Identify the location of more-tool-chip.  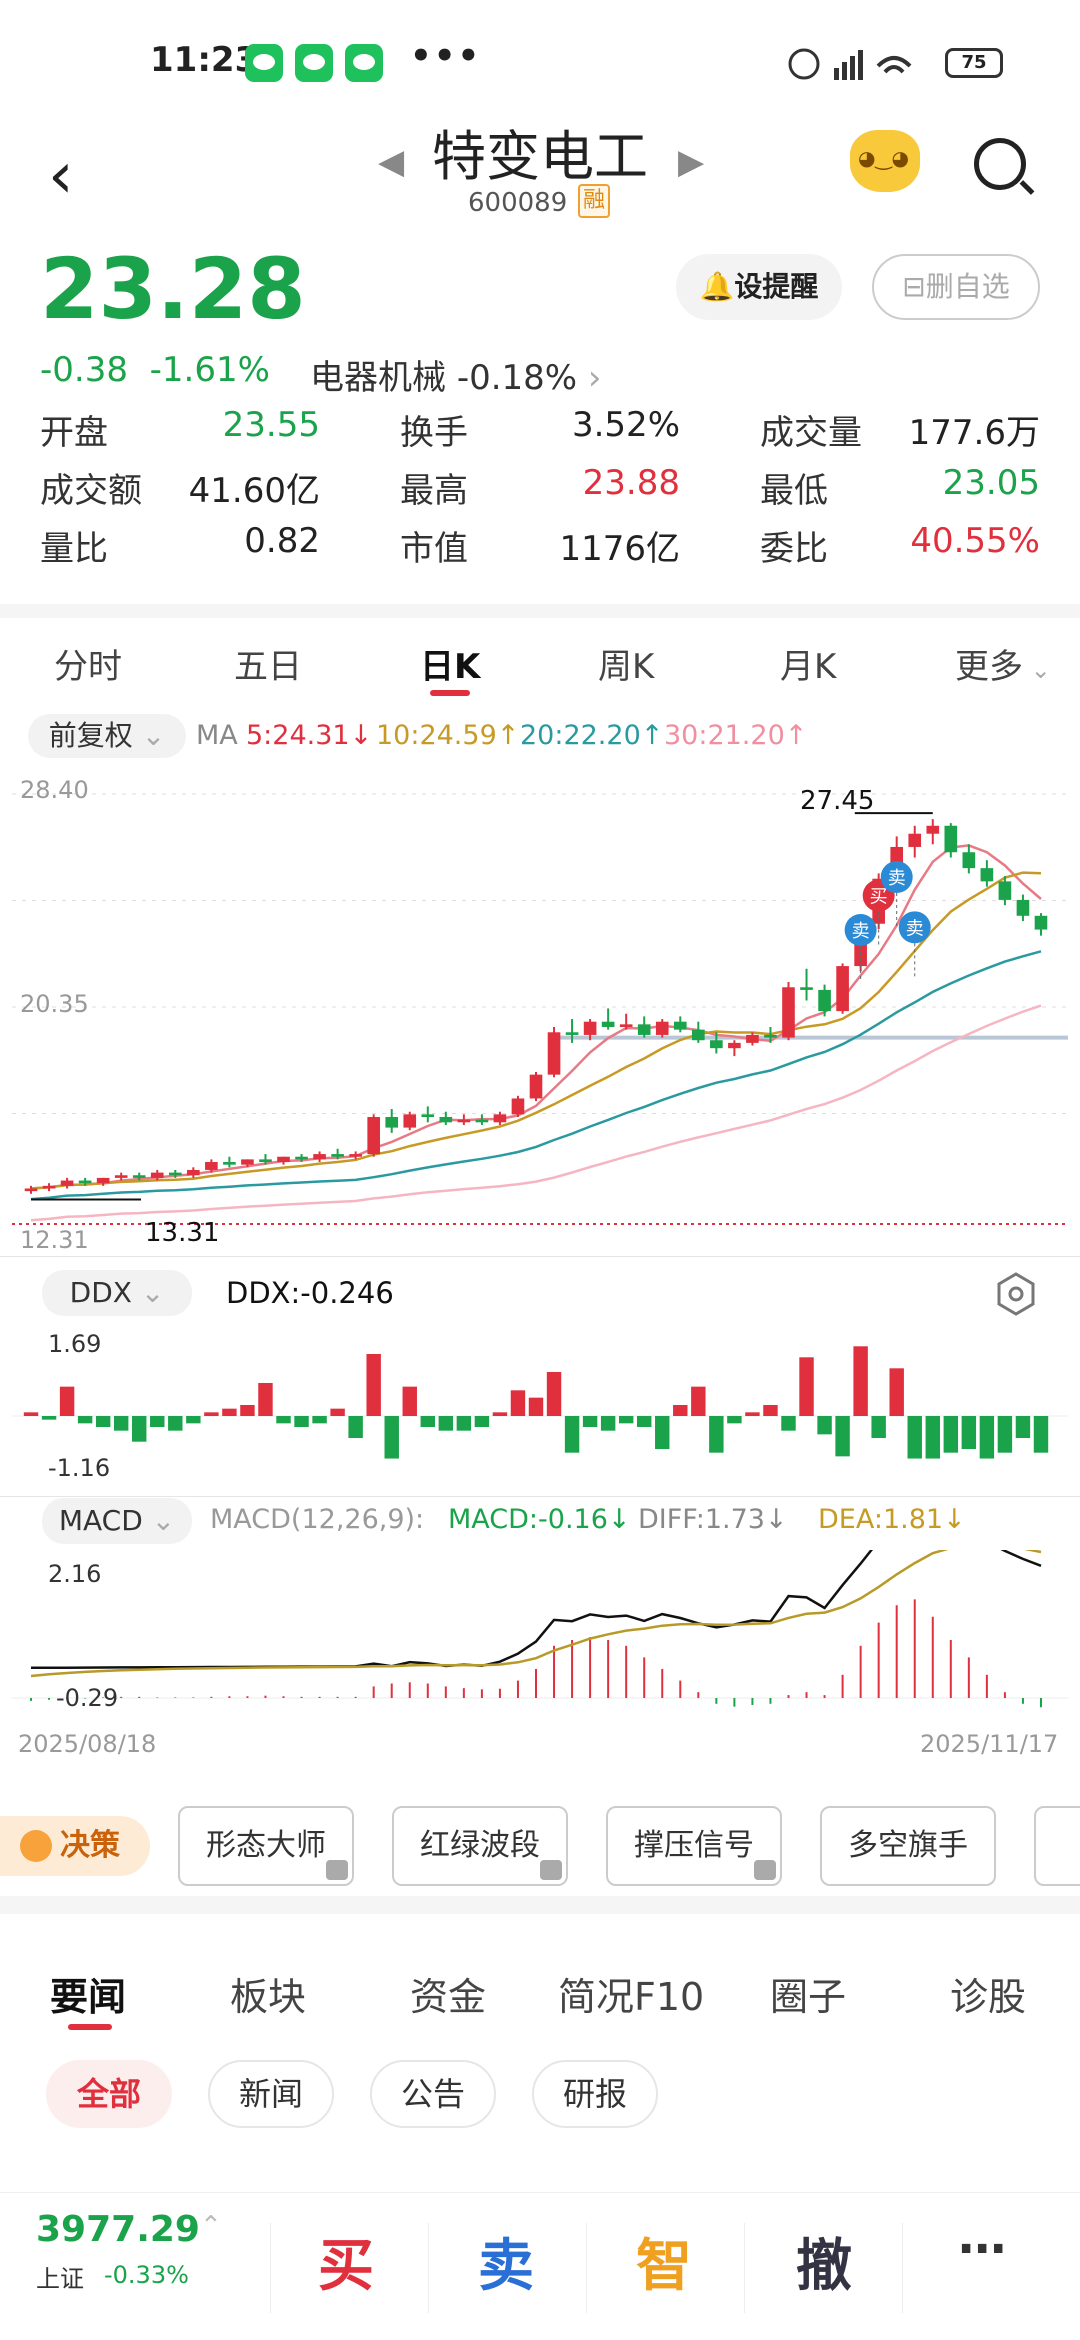
(1057, 1846).